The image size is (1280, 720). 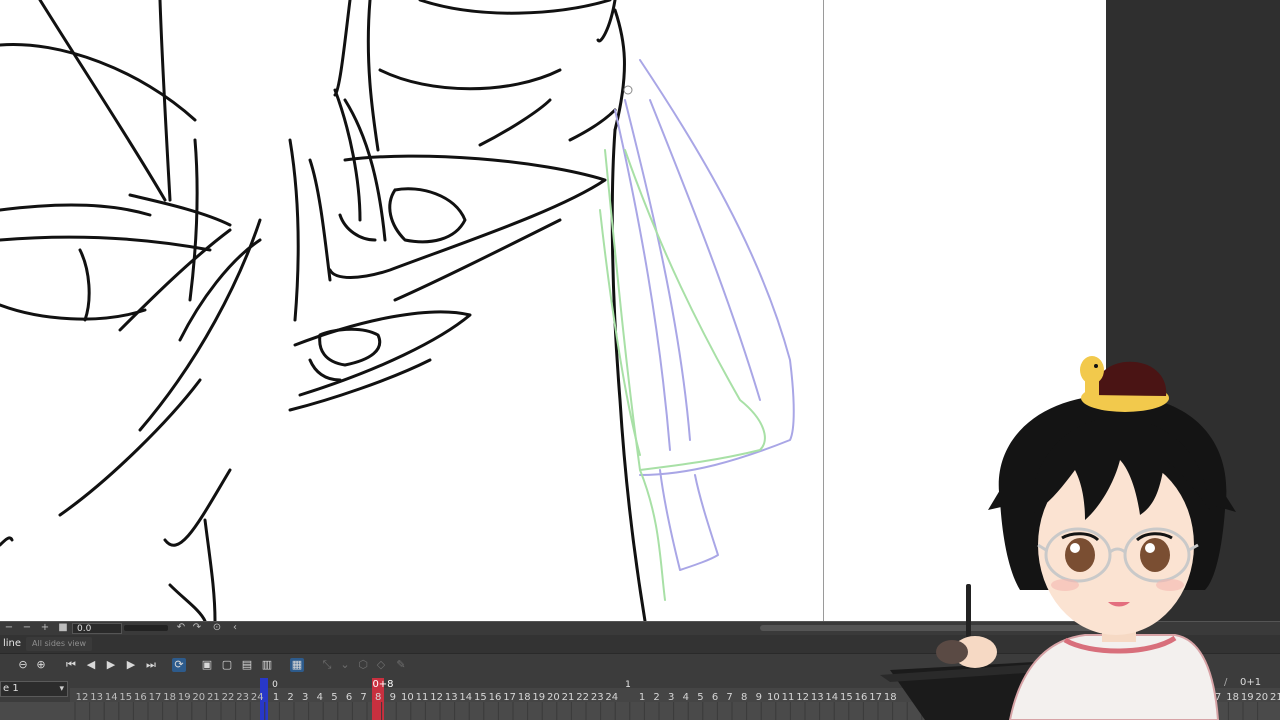 I want to click on timeline-select-value: e 1, so click(x=11, y=688).